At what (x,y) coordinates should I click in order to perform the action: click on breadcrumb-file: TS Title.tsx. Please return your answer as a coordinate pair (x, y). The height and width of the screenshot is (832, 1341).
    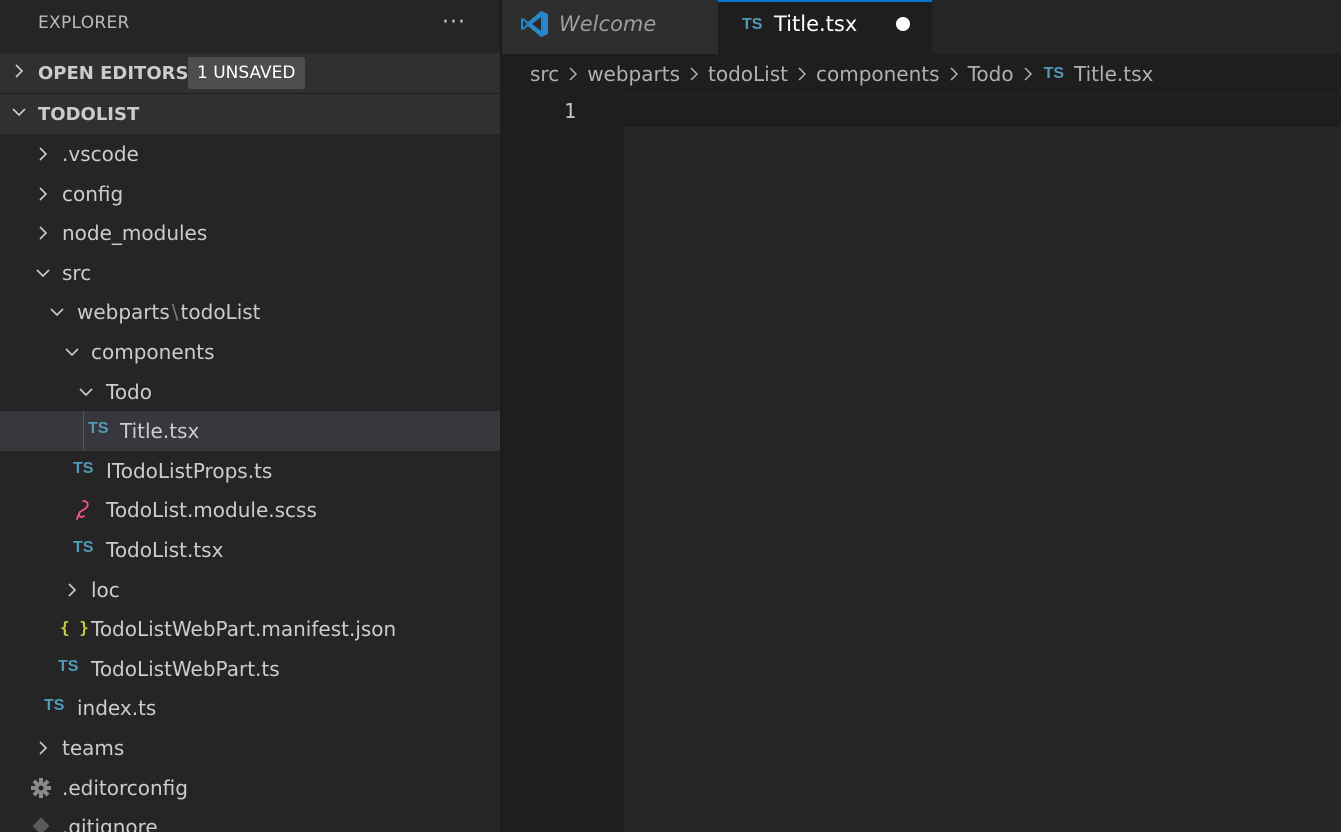
    Looking at the image, I should click on (1098, 74).